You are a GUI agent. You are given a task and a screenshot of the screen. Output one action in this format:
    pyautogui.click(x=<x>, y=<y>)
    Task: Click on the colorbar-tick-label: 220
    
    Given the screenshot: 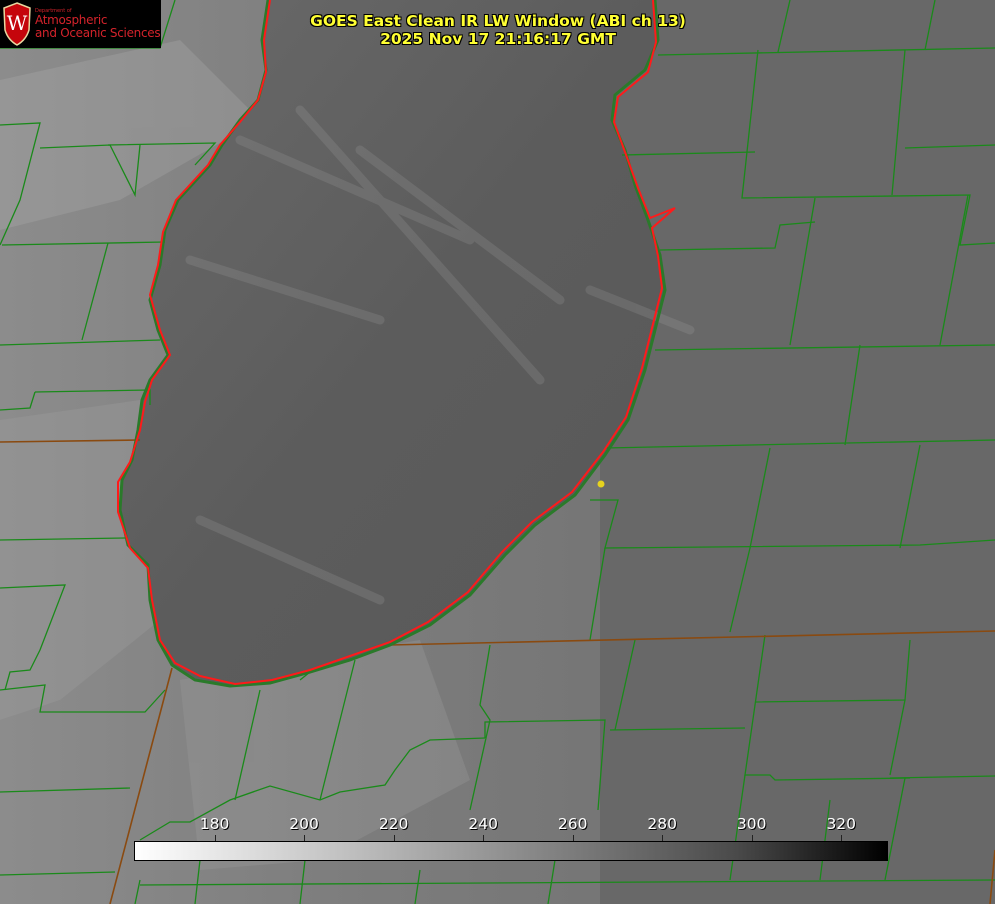 What is the action you would take?
    pyautogui.click(x=393, y=824)
    